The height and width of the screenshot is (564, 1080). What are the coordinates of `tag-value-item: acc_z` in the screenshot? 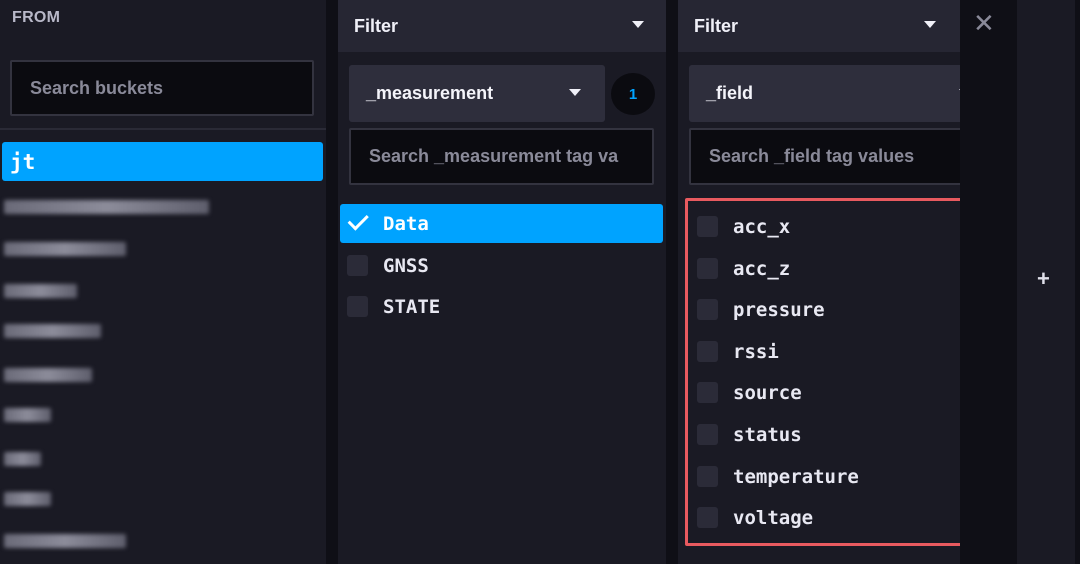 It's located at (840, 268).